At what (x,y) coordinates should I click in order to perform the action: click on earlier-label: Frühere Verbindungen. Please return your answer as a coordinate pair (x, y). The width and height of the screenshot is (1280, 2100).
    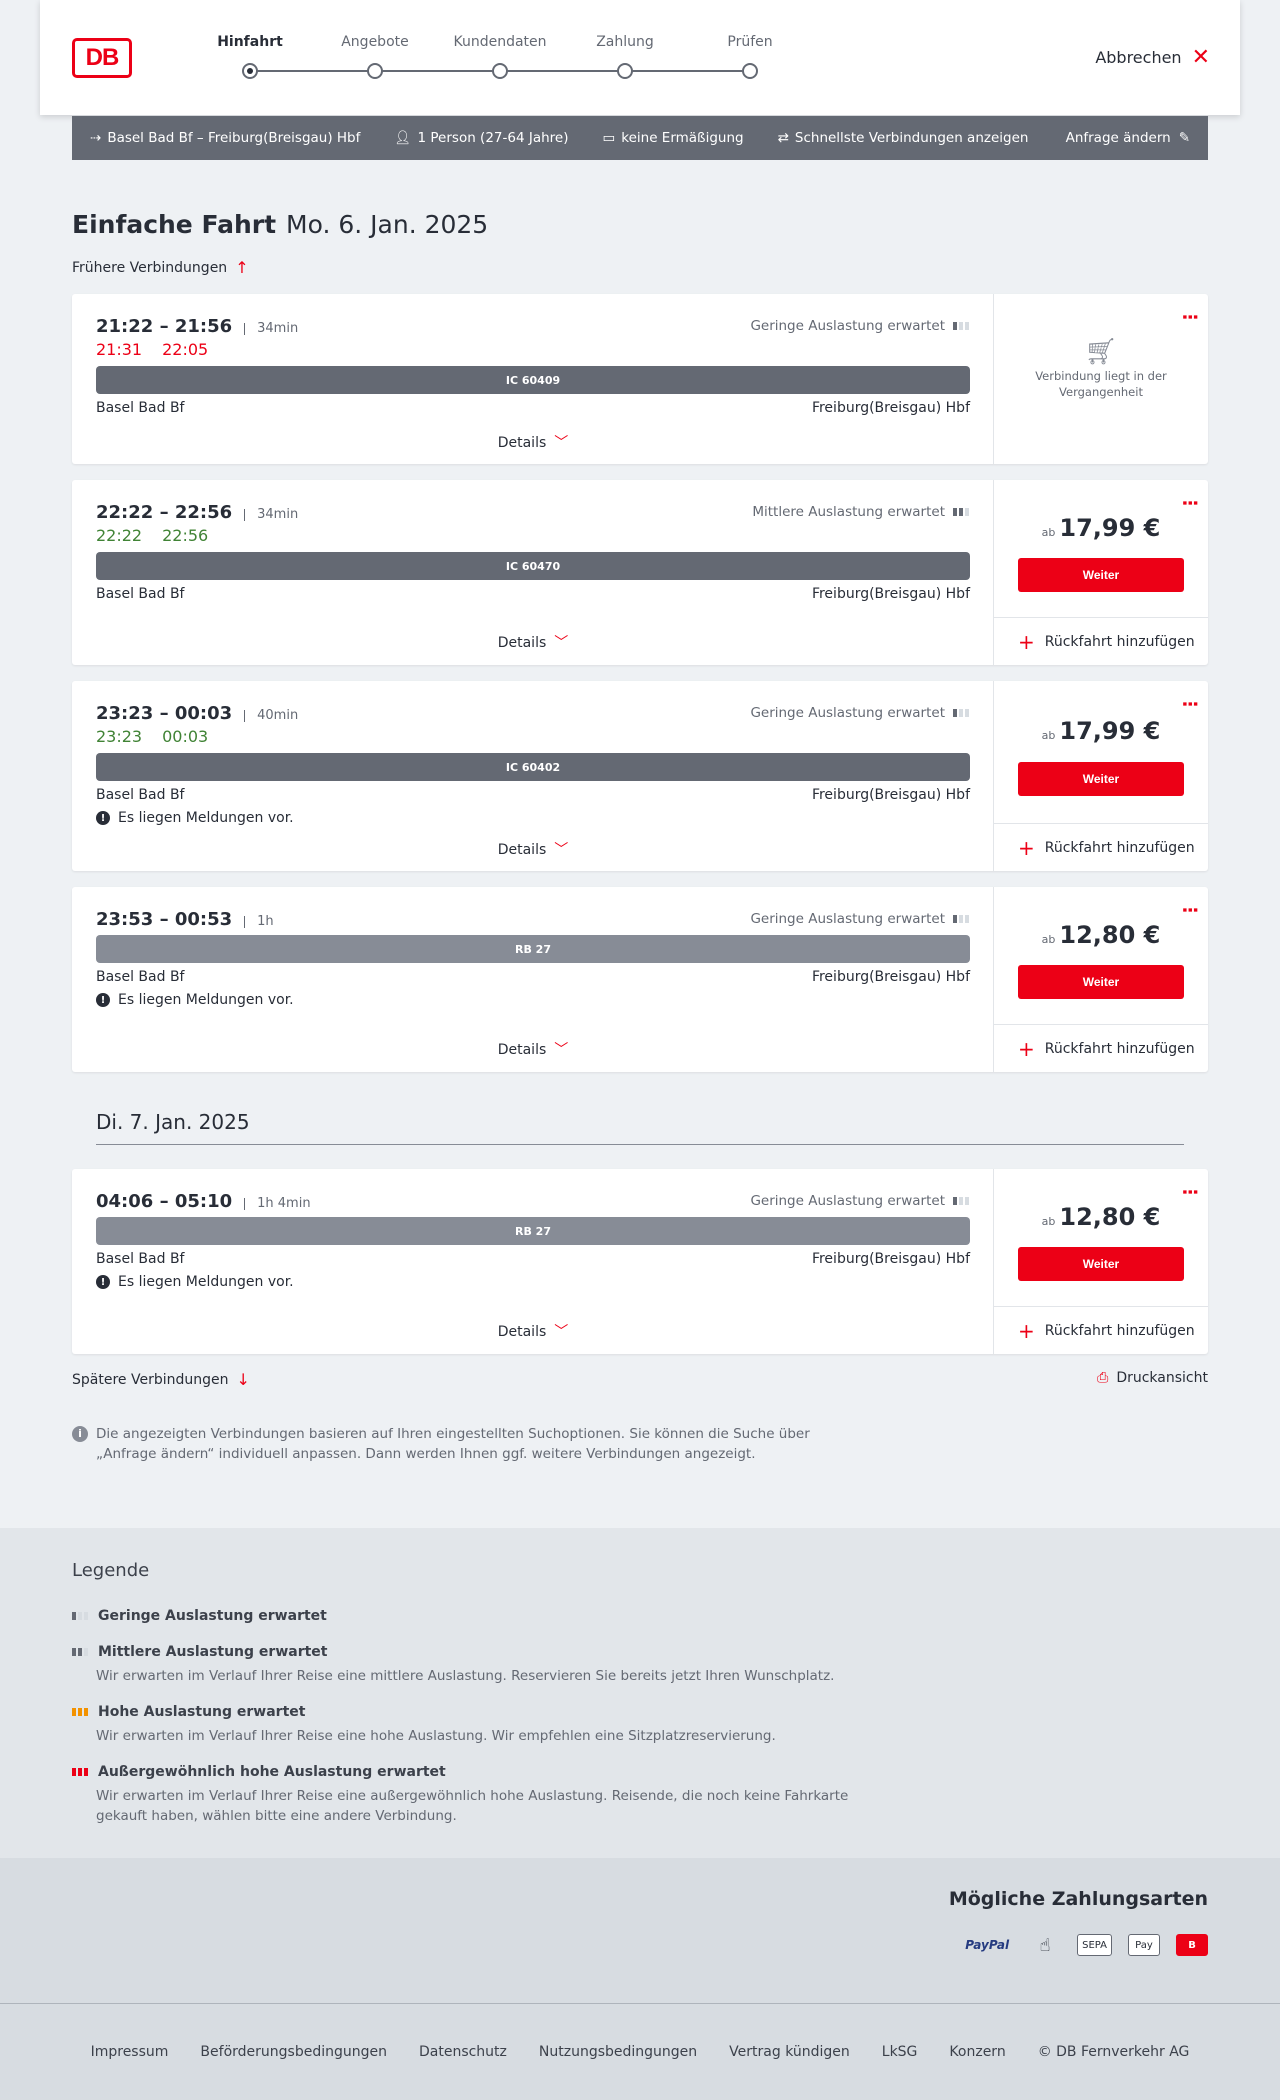
    Looking at the image, I should click on (150, 267).